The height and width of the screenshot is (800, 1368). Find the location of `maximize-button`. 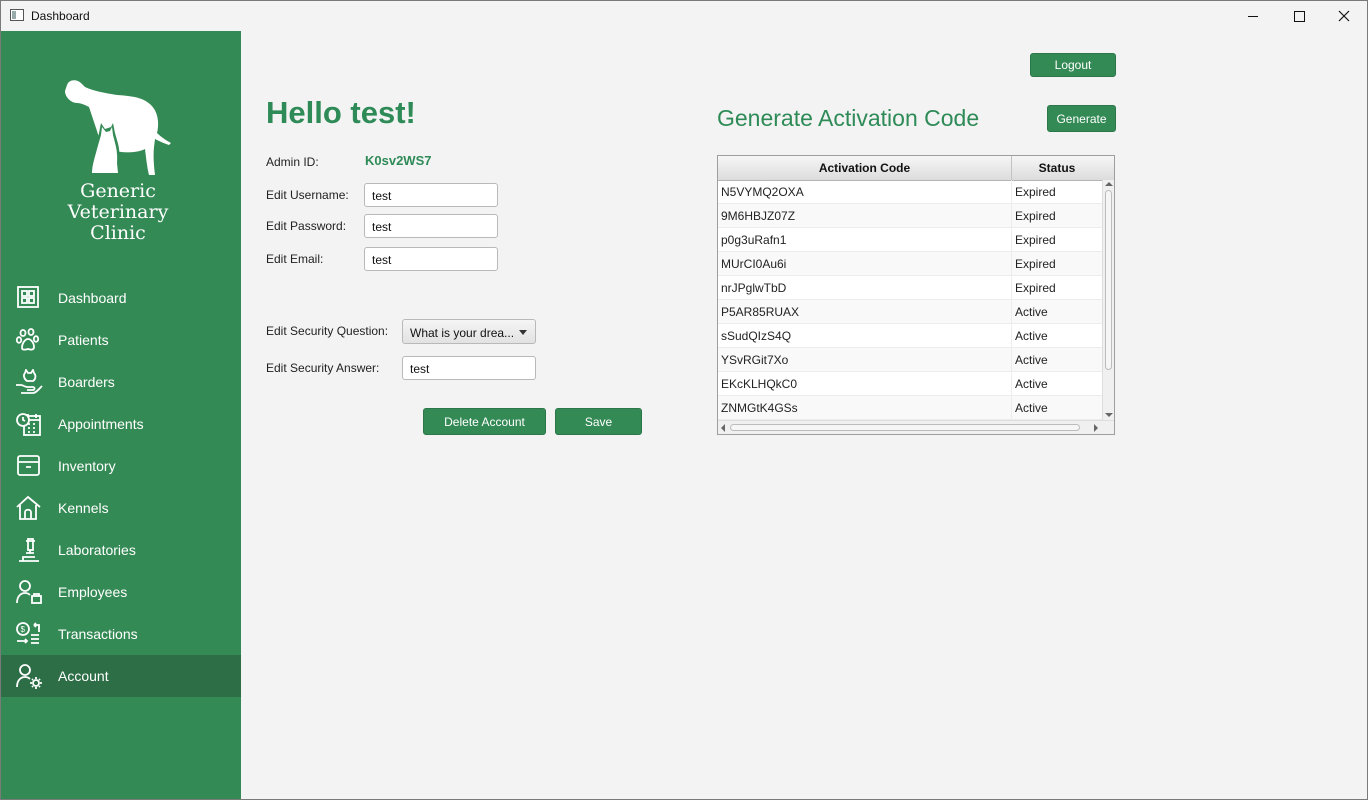

maximize-button is located at coordinates (1299, 16).